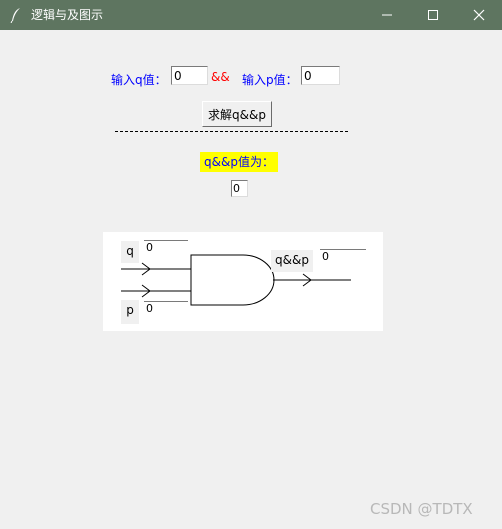 The image size is (502, 529). What do you see at coordinates (243, 281) in the screenshot?
I see `and-gate-diagram: q 0 p 0 q&&p 0` at bounding box center [243, 281].